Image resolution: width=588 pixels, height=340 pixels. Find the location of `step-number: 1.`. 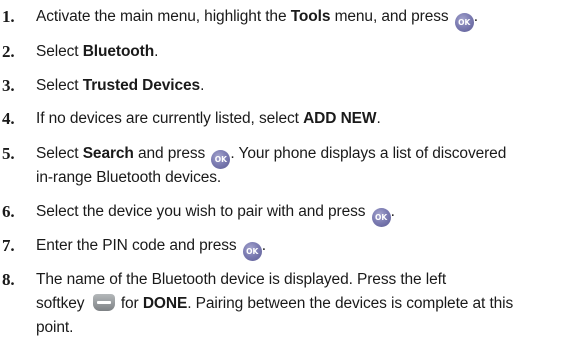

step-number: 1. is located at coordinates (8, 16).